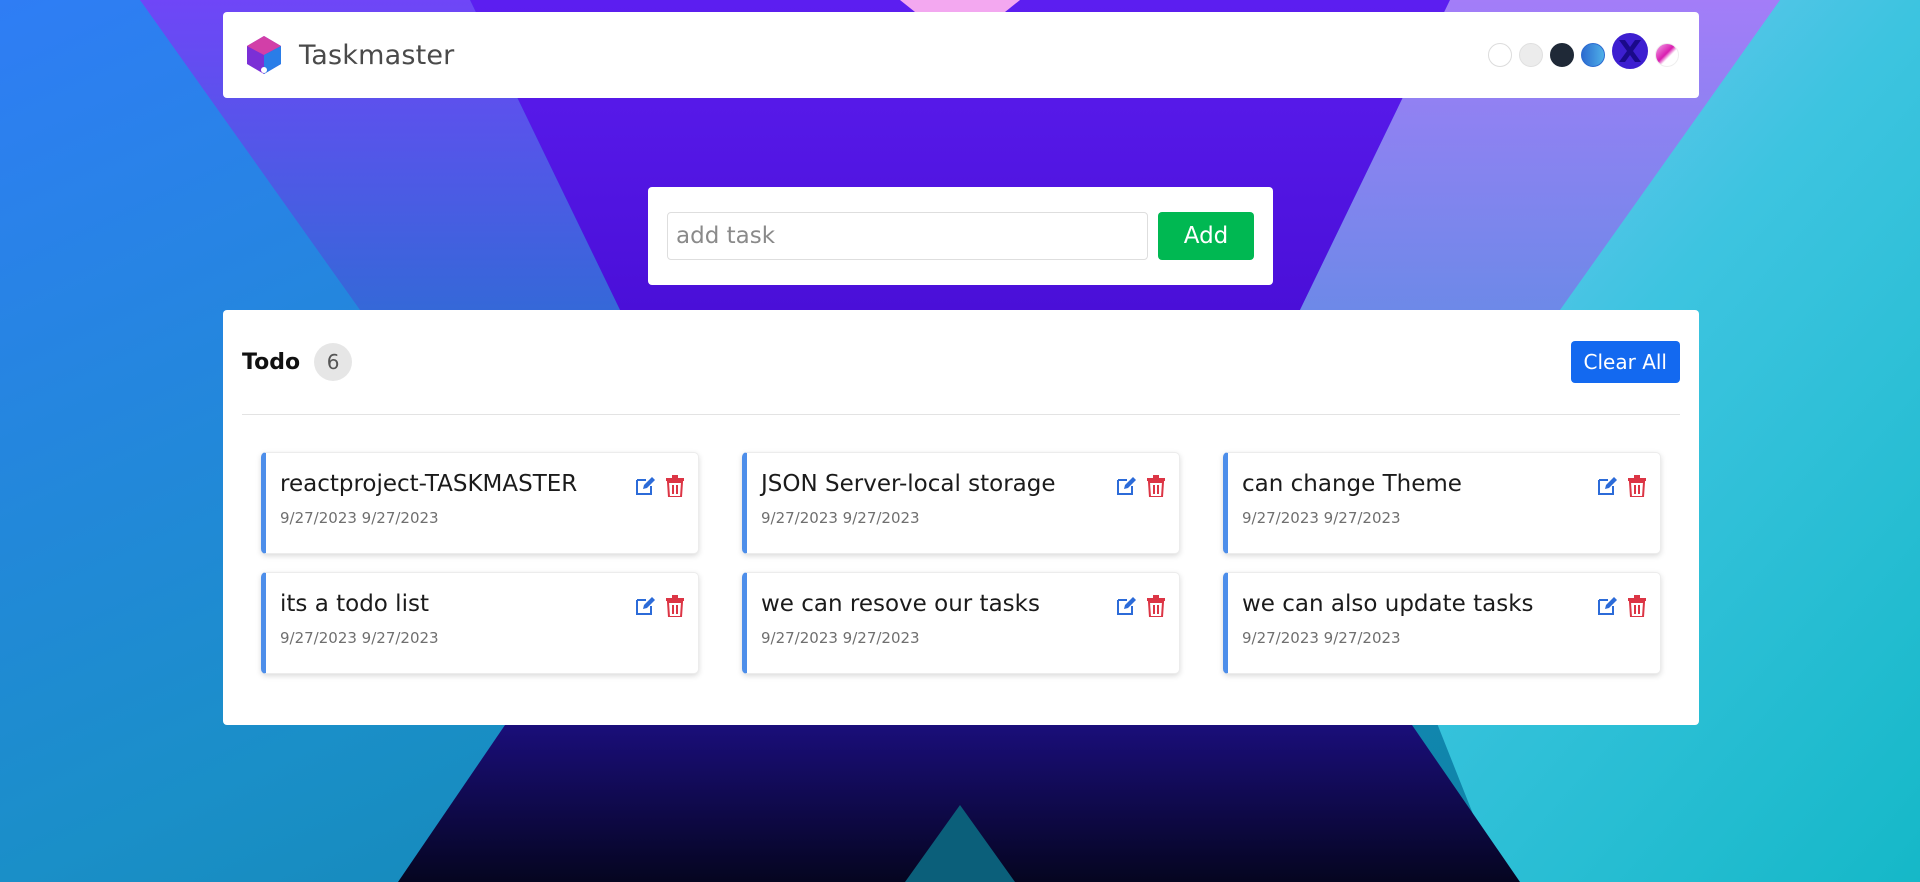 This screenshot has width=1920, height=882. Describe the element at coordinates (1625, 362) in the screenshot. I see `clear-all-button: Clear All` at that location.